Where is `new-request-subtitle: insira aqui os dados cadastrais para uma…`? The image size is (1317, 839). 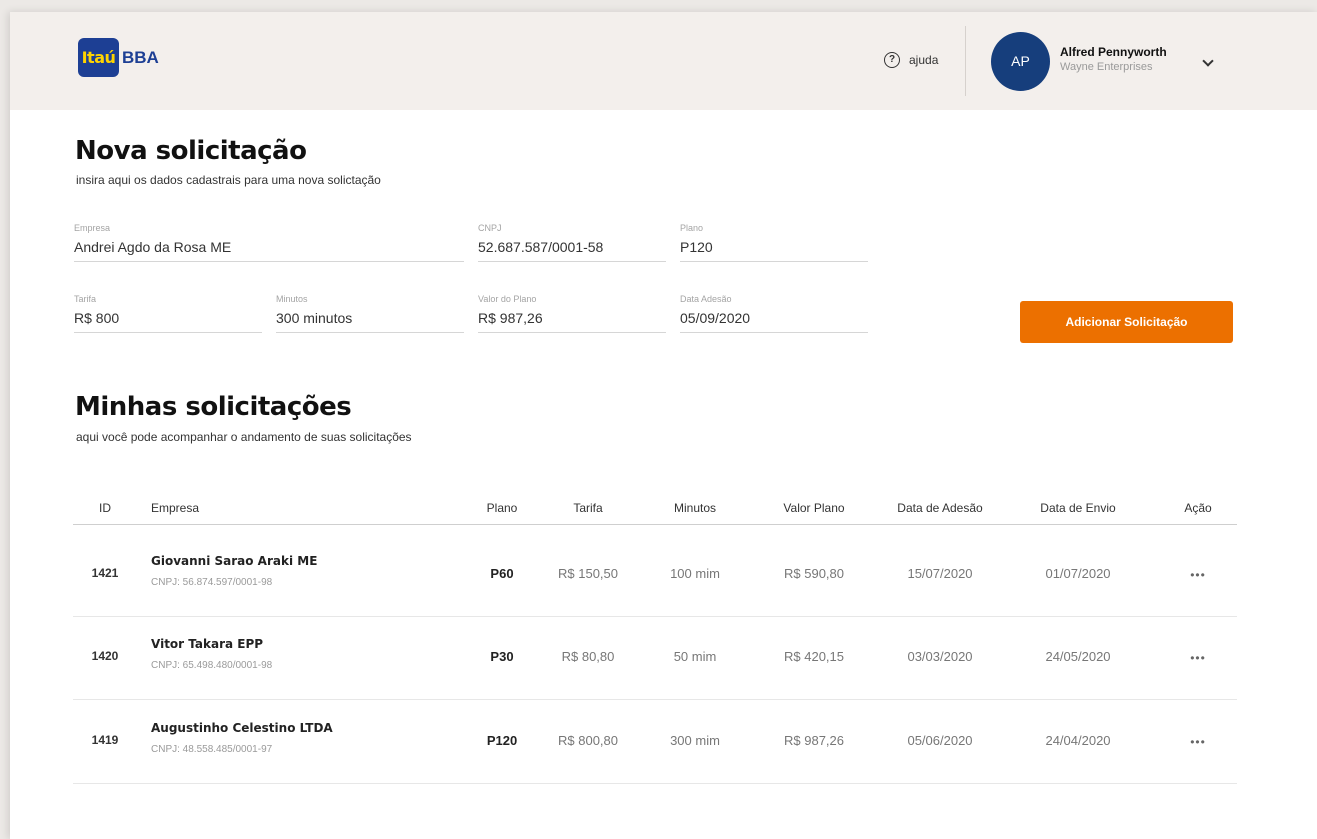 new-request-subtitle: insira aqui os dados cadastrais para uma… is located at coordinates (228, 180).